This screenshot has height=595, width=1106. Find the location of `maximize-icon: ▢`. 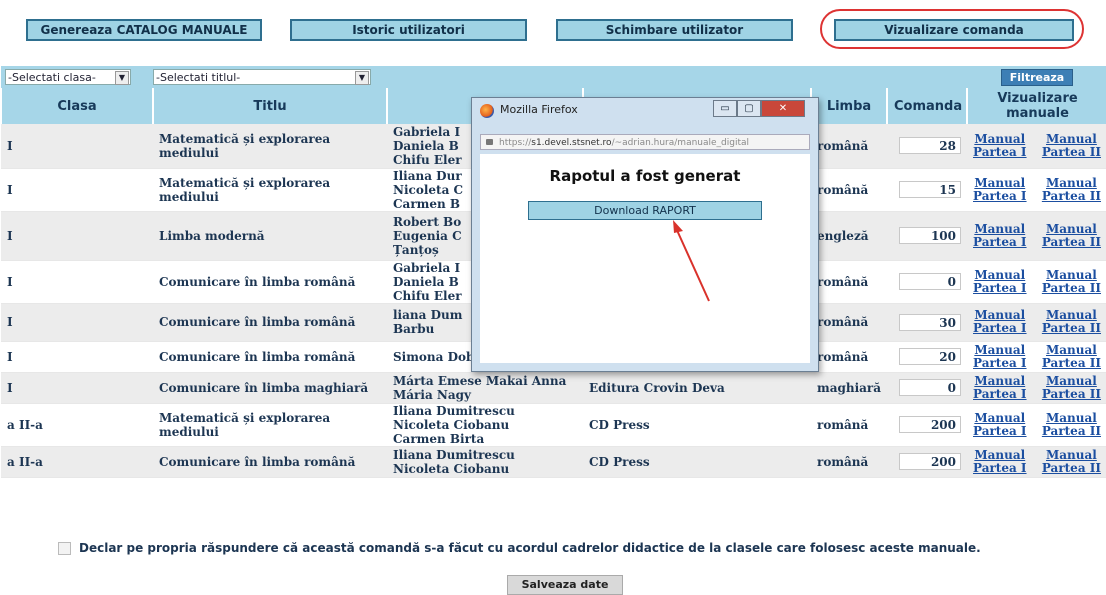

maximize-icon: ▢ is located at coordinates (749, 108).